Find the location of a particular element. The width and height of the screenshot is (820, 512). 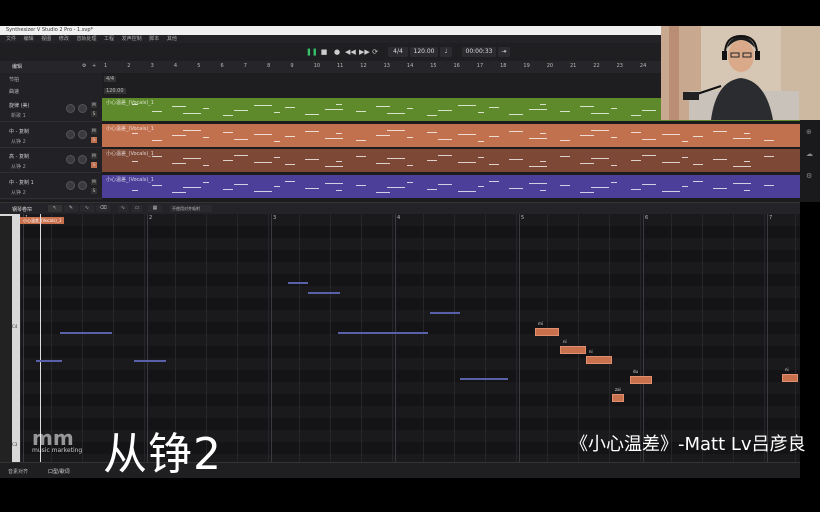

settings-icon: ⚙ is located at coordinates (84, 66).